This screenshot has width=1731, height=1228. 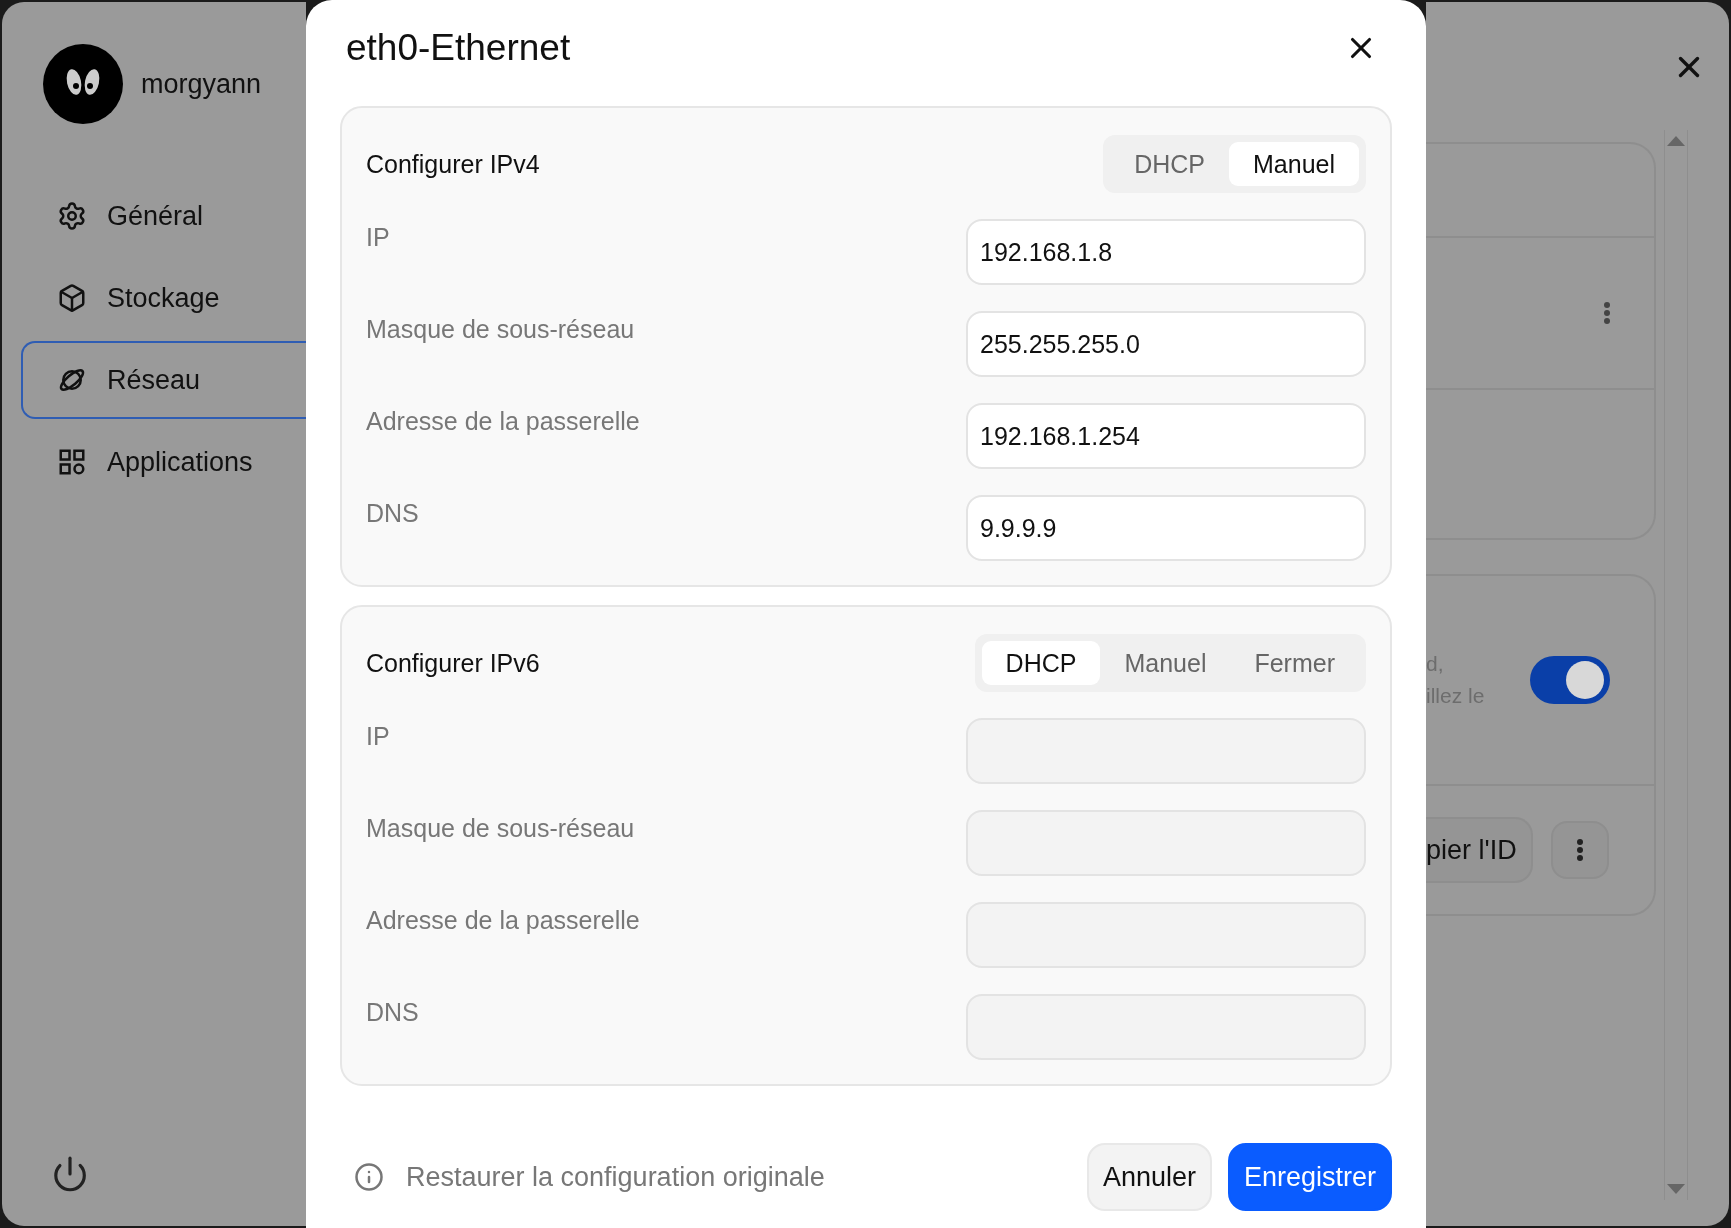 What do you see at coordinates (154, 380) in the screenshot?
I see `sidebar-item-label: Réseau` at bounding box center [154, 380].